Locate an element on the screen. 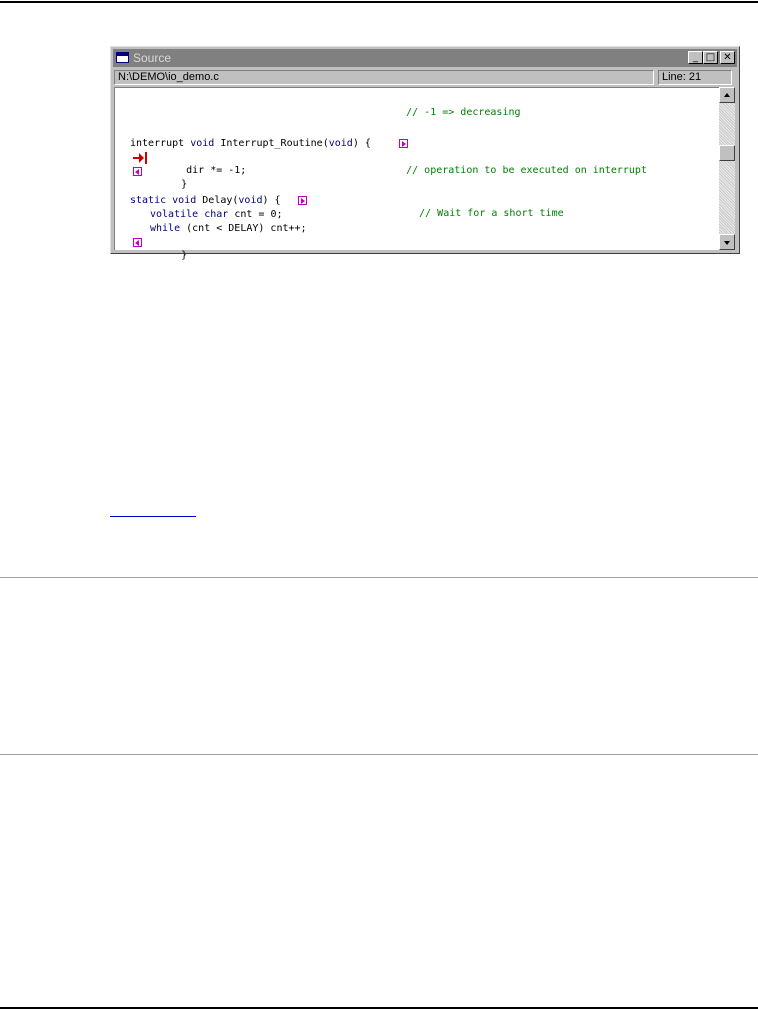 Image resolution: width=758 pixels, height=1010 pixels. code-line: dir *= -1; is located at coordinates (198, 163).